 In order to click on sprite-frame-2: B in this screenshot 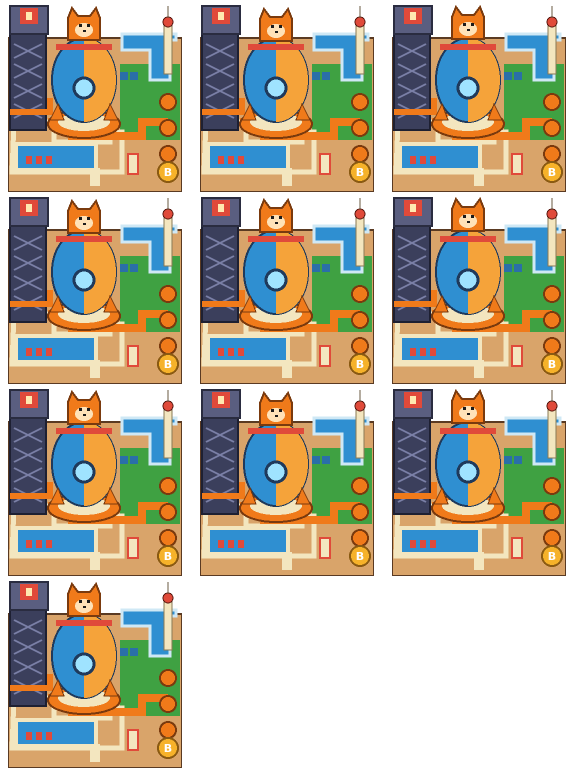, I will do `click(287, 98)`.